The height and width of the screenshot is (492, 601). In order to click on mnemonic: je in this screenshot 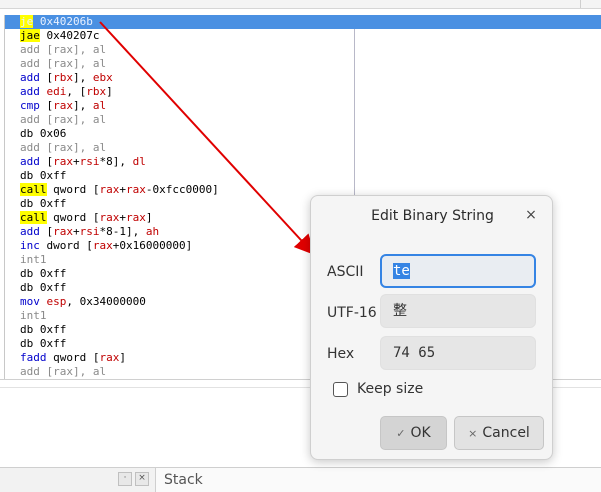, I will do `click(27, 21)`.